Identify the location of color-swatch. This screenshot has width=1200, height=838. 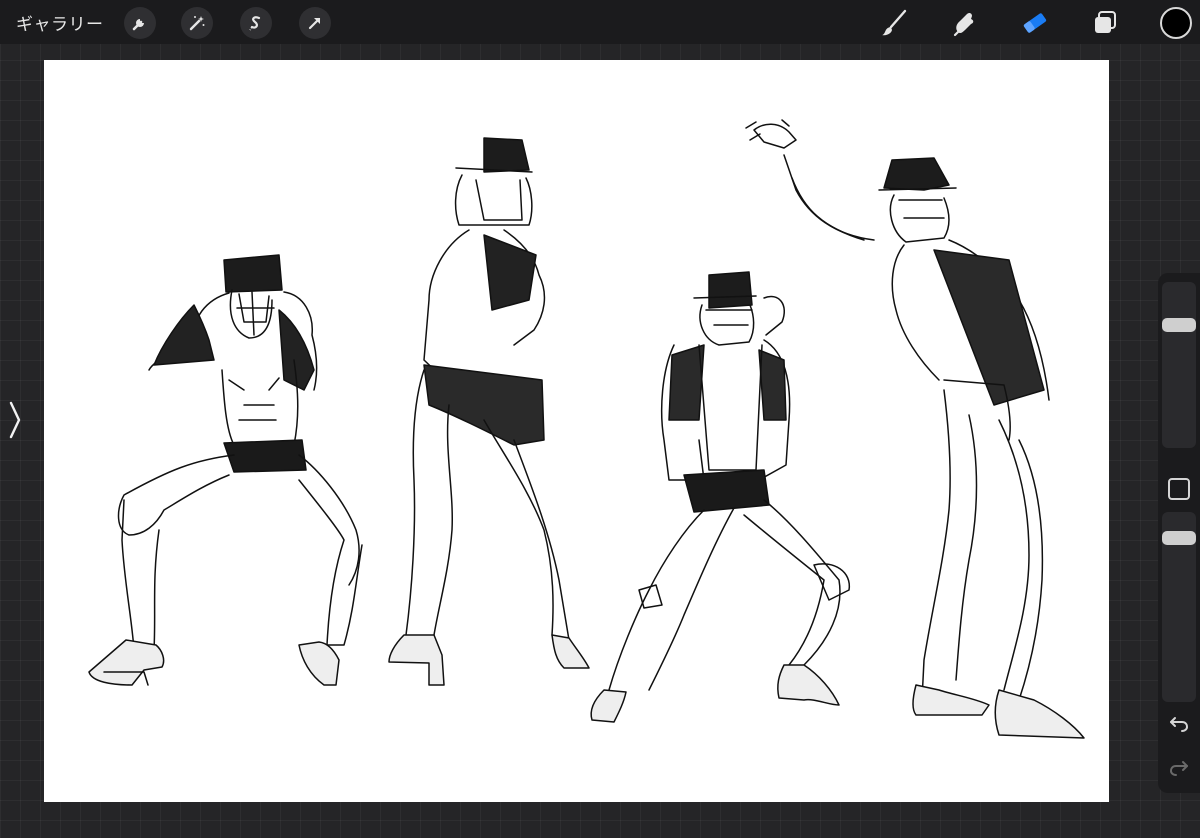
(1176, 23).